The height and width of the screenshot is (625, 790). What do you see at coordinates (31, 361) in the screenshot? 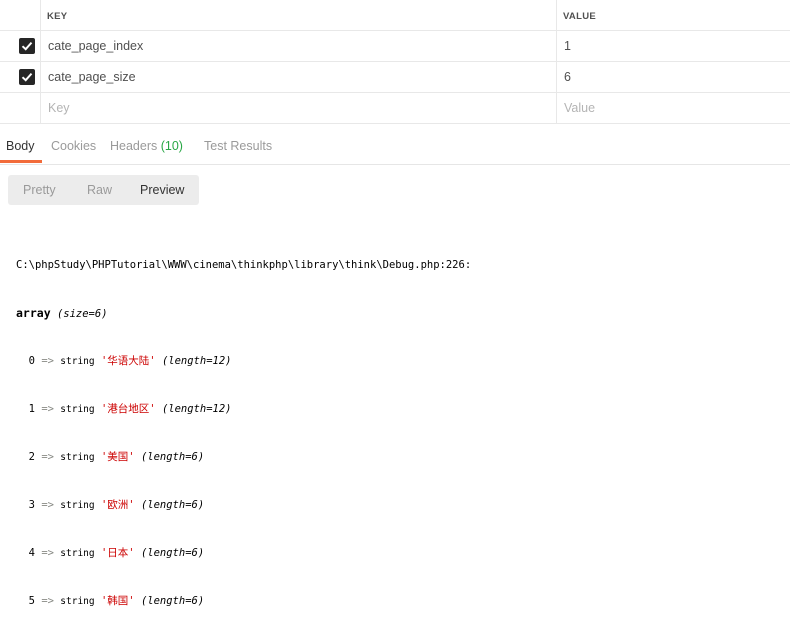
I see `item-index: 0` at bounding box center [31, 361].